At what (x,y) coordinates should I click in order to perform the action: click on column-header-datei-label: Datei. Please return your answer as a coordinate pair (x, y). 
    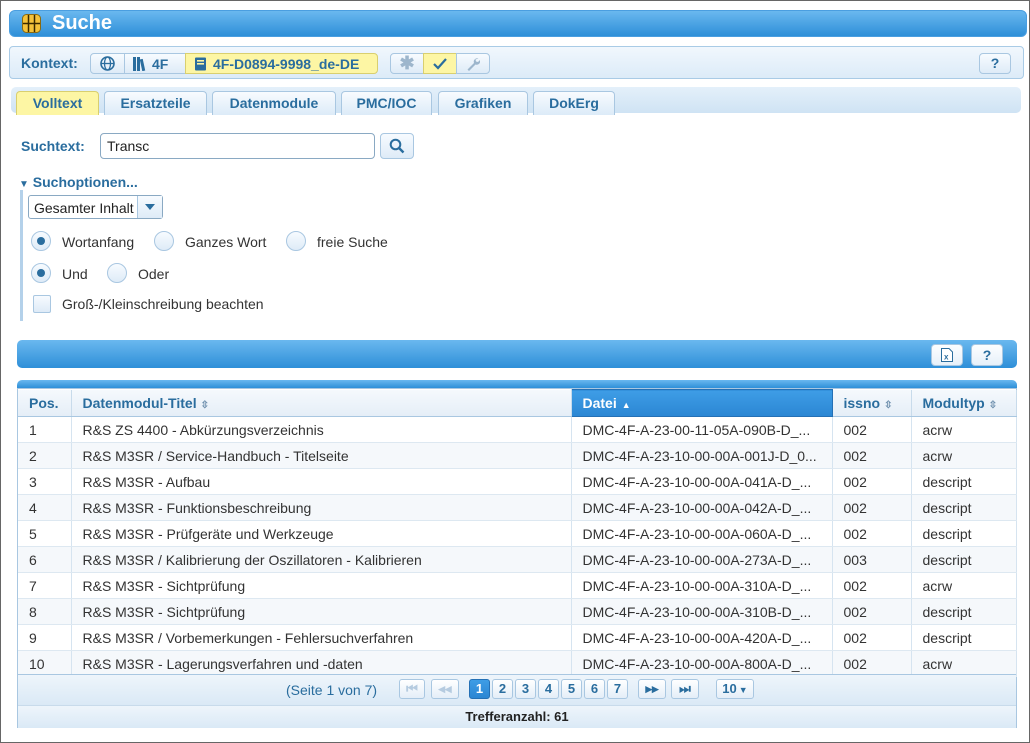
    Looking at the image, I should click on (599, 403).